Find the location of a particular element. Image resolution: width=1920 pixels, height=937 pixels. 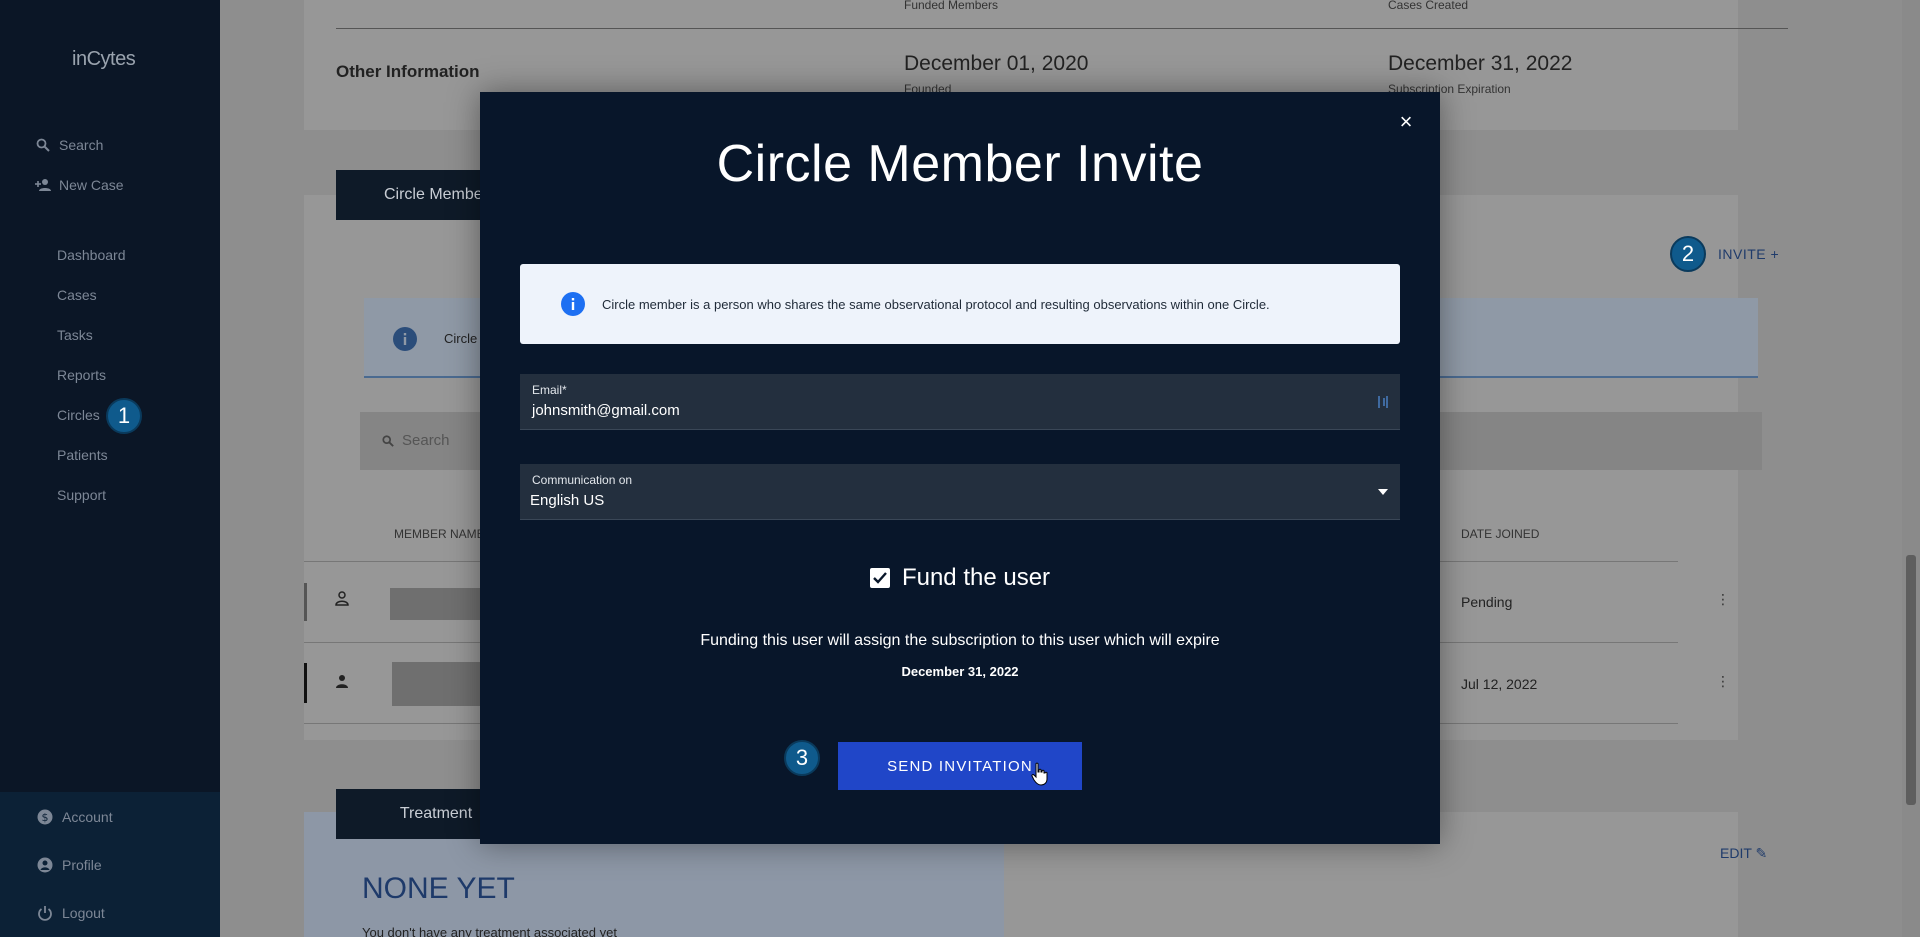

invite-label: INVITE is located at coordinates (1742, 254).